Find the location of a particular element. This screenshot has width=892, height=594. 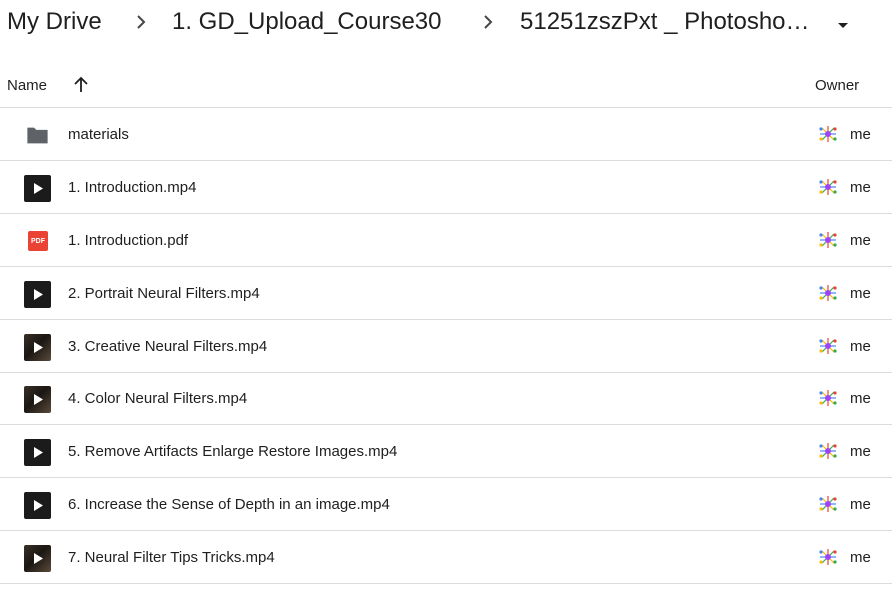

file-row: materials me is located at coordinates (446, 134).